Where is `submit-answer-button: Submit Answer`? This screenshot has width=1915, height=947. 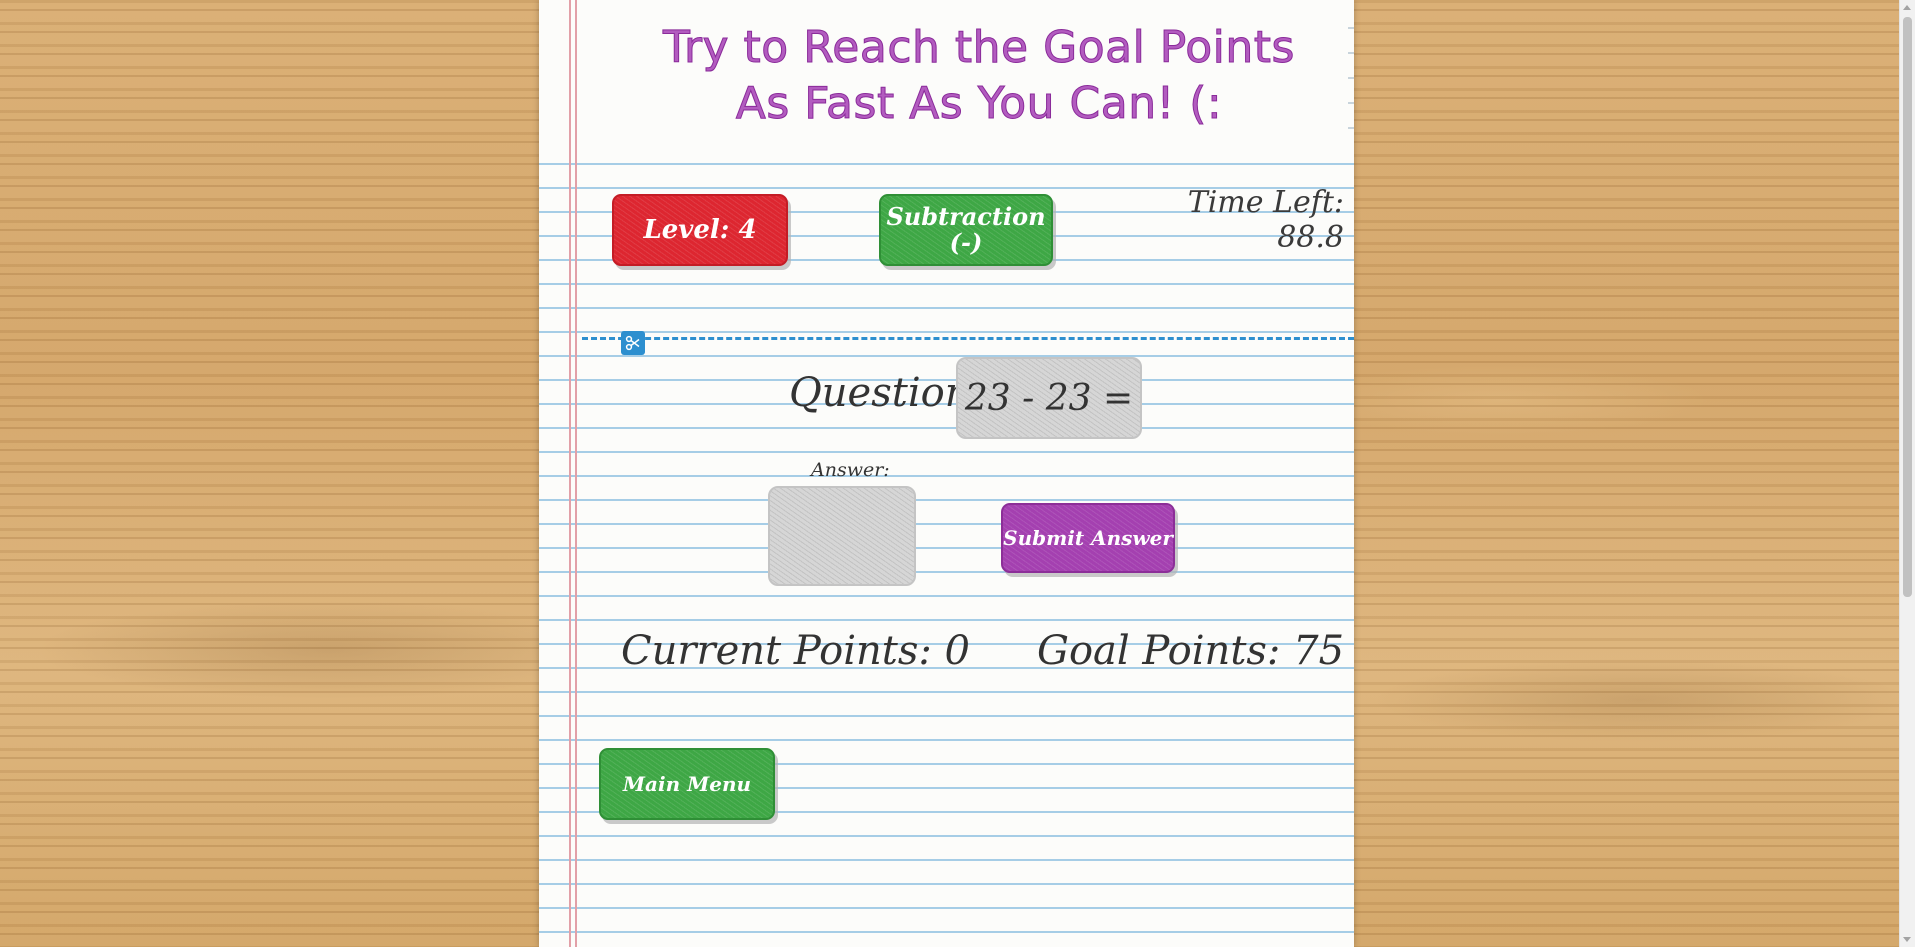 submit-answer-button: Submit Answer is located at coordinates (1088, 538).